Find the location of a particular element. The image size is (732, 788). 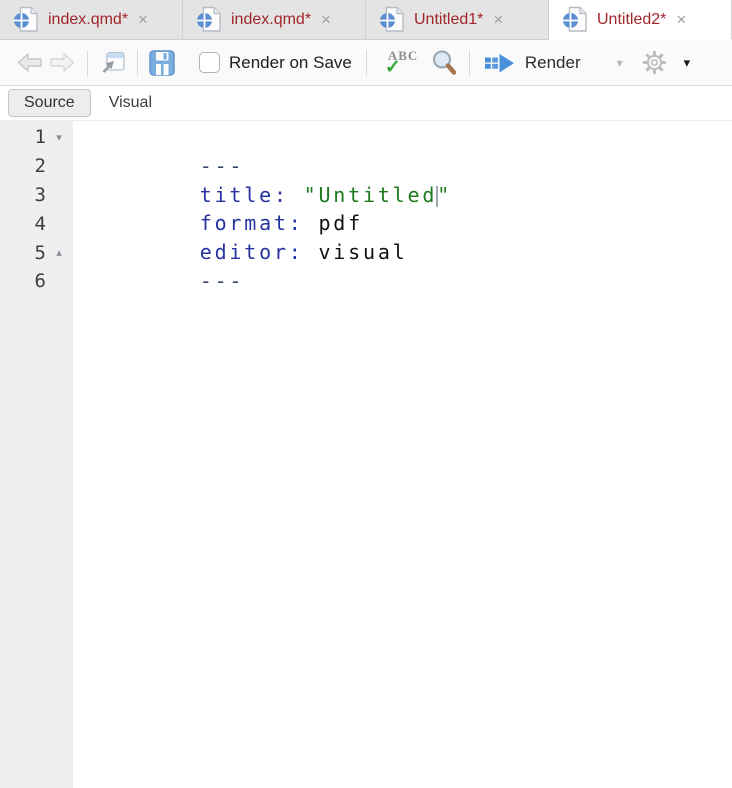

line-number: 4 is located at coordinates (40, 223).